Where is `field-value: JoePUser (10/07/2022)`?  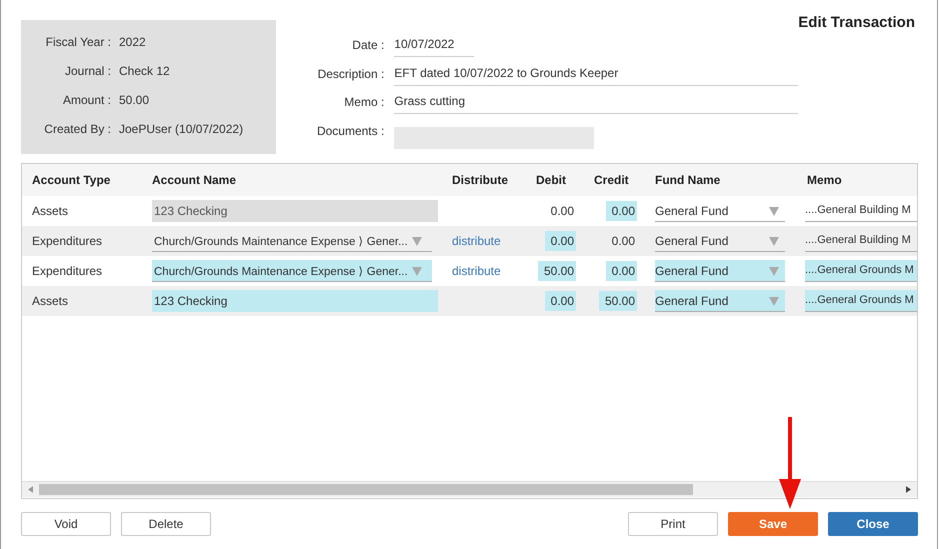 field-value: JoePUser (10/07/2022) is located at coordinates (181, 129).